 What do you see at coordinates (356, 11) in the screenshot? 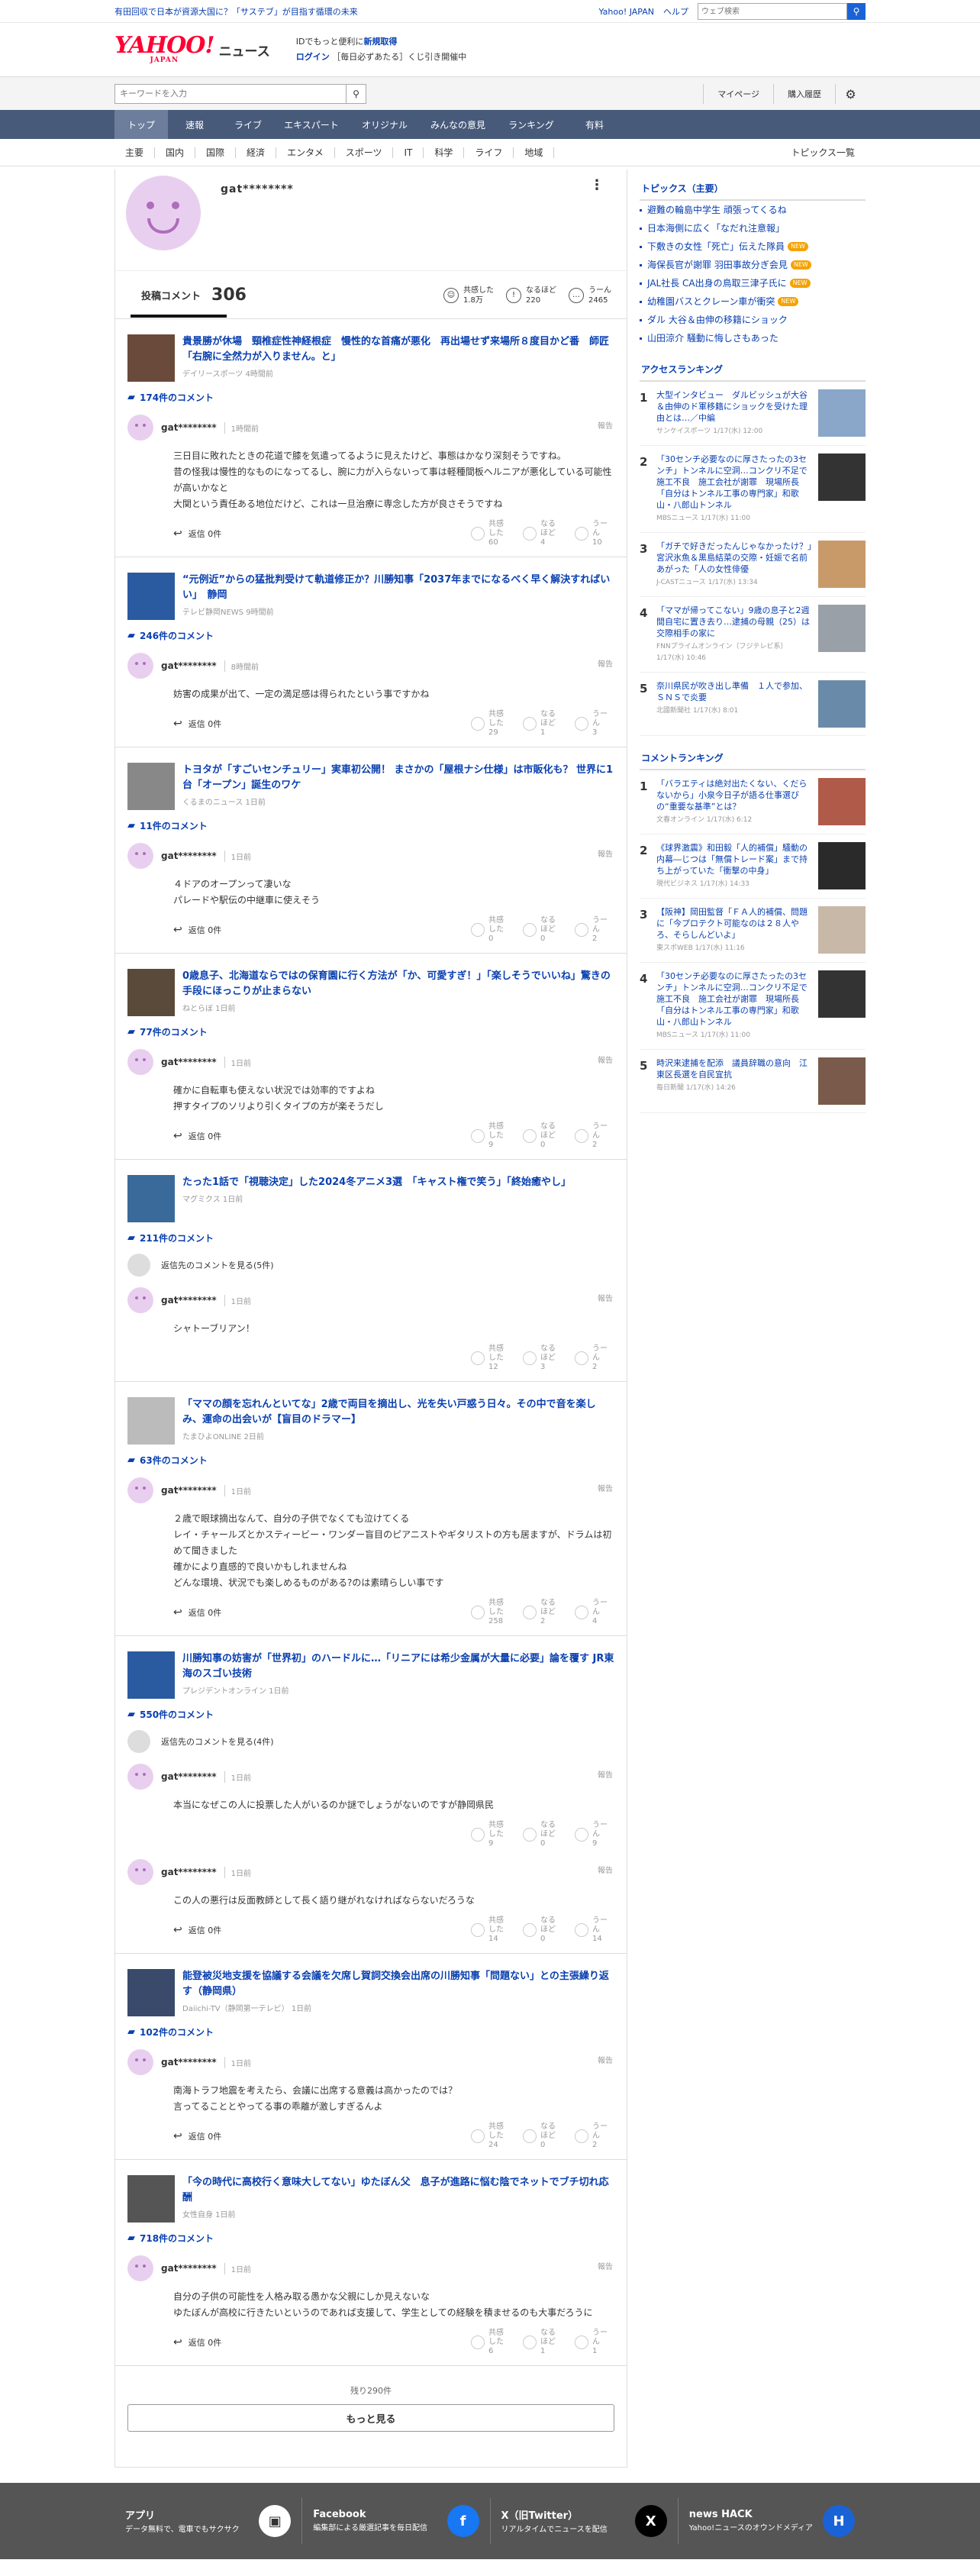
I see `top-headline-link: 有田回収で日本が資源大国に？「サステブ」が目指す循環の未来` at bounding box center [356, 11].